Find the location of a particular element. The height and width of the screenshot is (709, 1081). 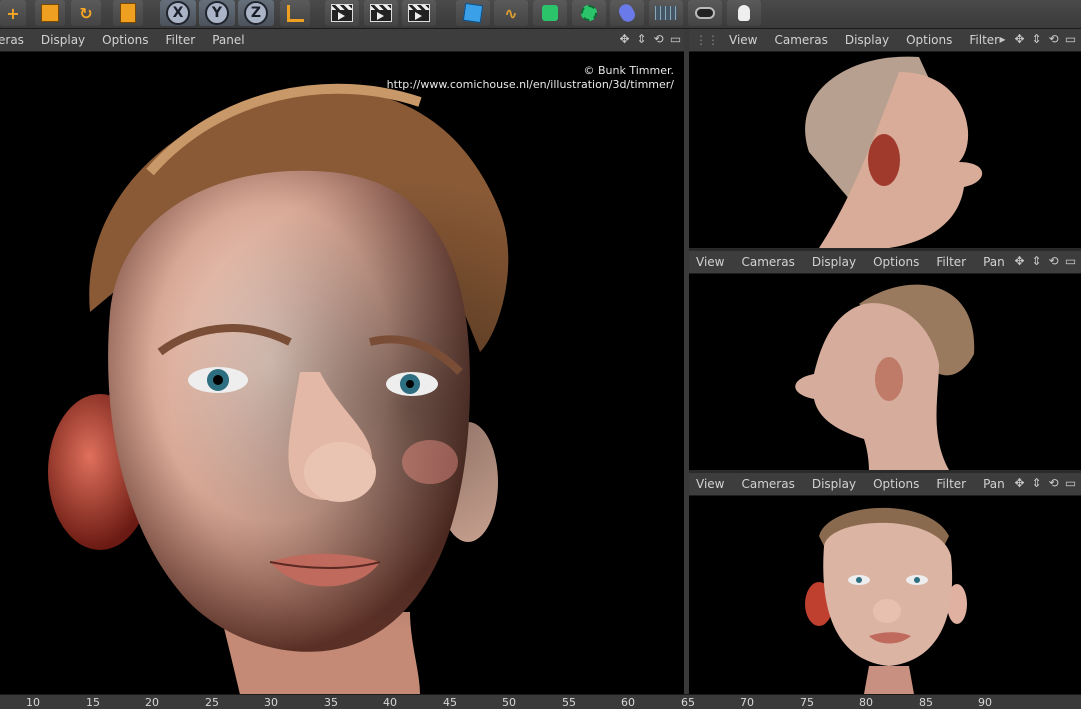

chevron-right-icon: ▸ is located at coordinates (1002, 39).